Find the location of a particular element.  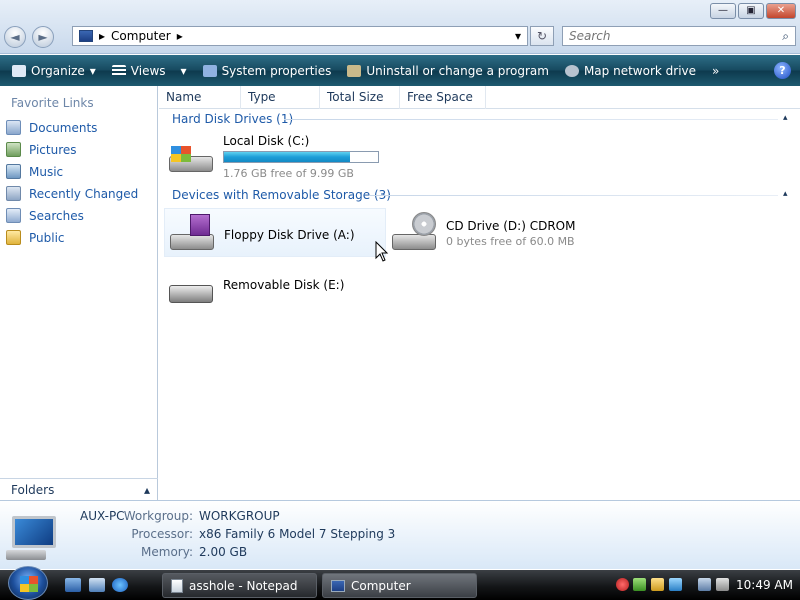

favorite-link-label: Music is located at coordinates (46, 171).